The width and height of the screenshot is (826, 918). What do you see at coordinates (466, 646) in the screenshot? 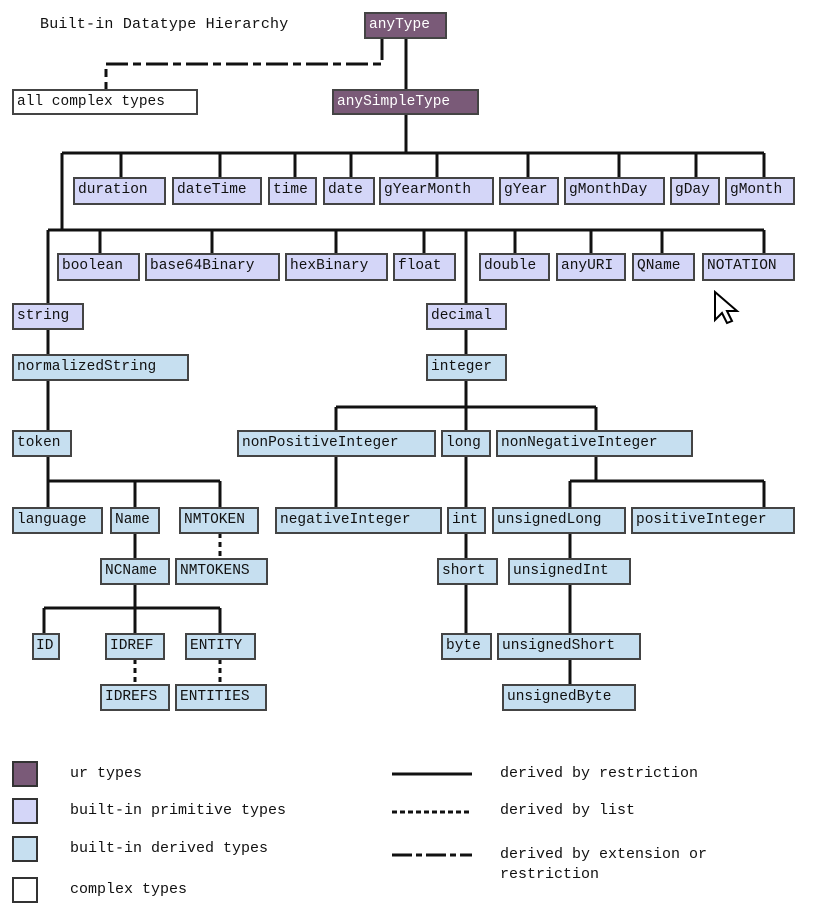
I see `node-byte: byte` at bounding box center [466, 646].